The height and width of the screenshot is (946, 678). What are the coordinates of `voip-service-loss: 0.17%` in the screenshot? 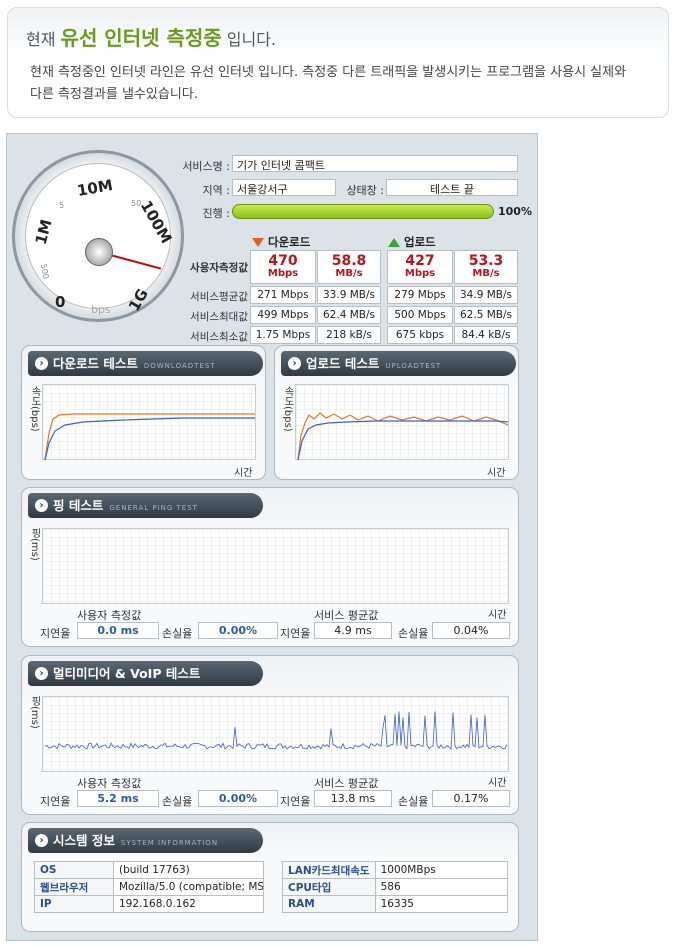 It's located at (471, 798).